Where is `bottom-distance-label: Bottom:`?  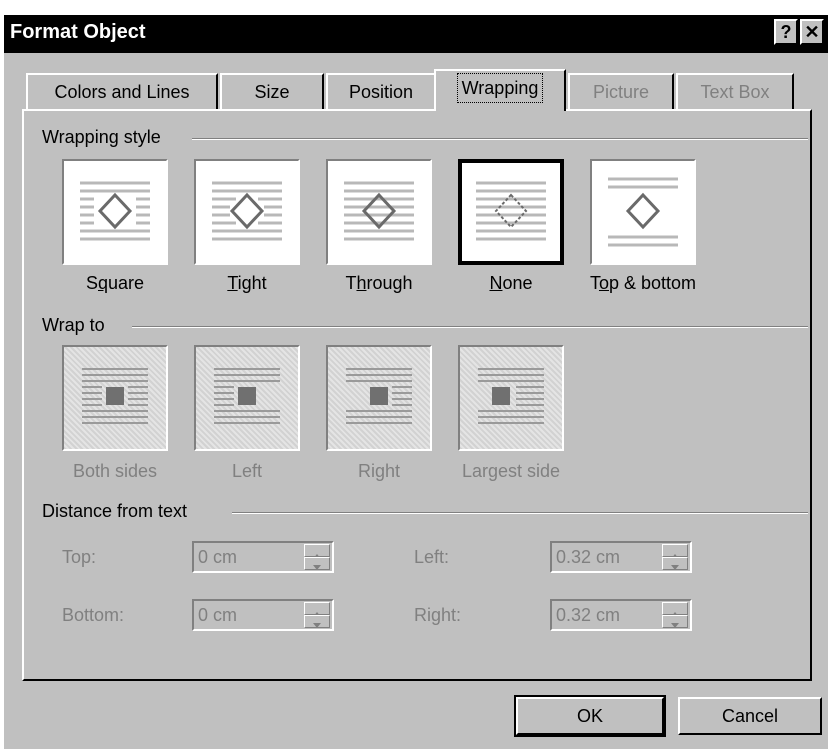 bottom-distance-label: Bottom: is located at coordinates (93, 615).